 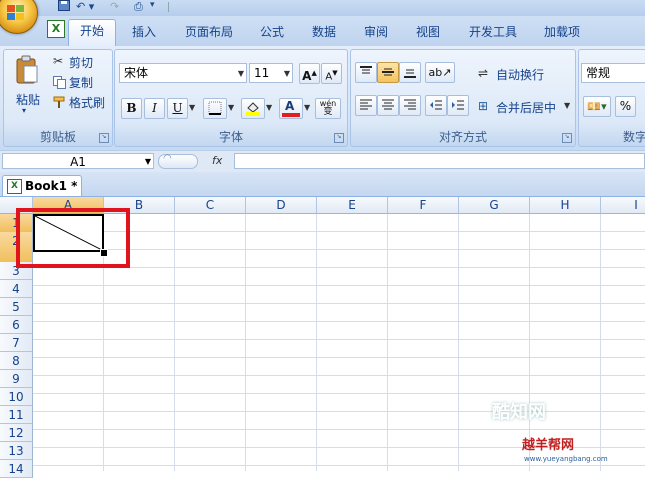 I want to click on underline-dropdown-icon: ▼, so click(x=192, y=107).